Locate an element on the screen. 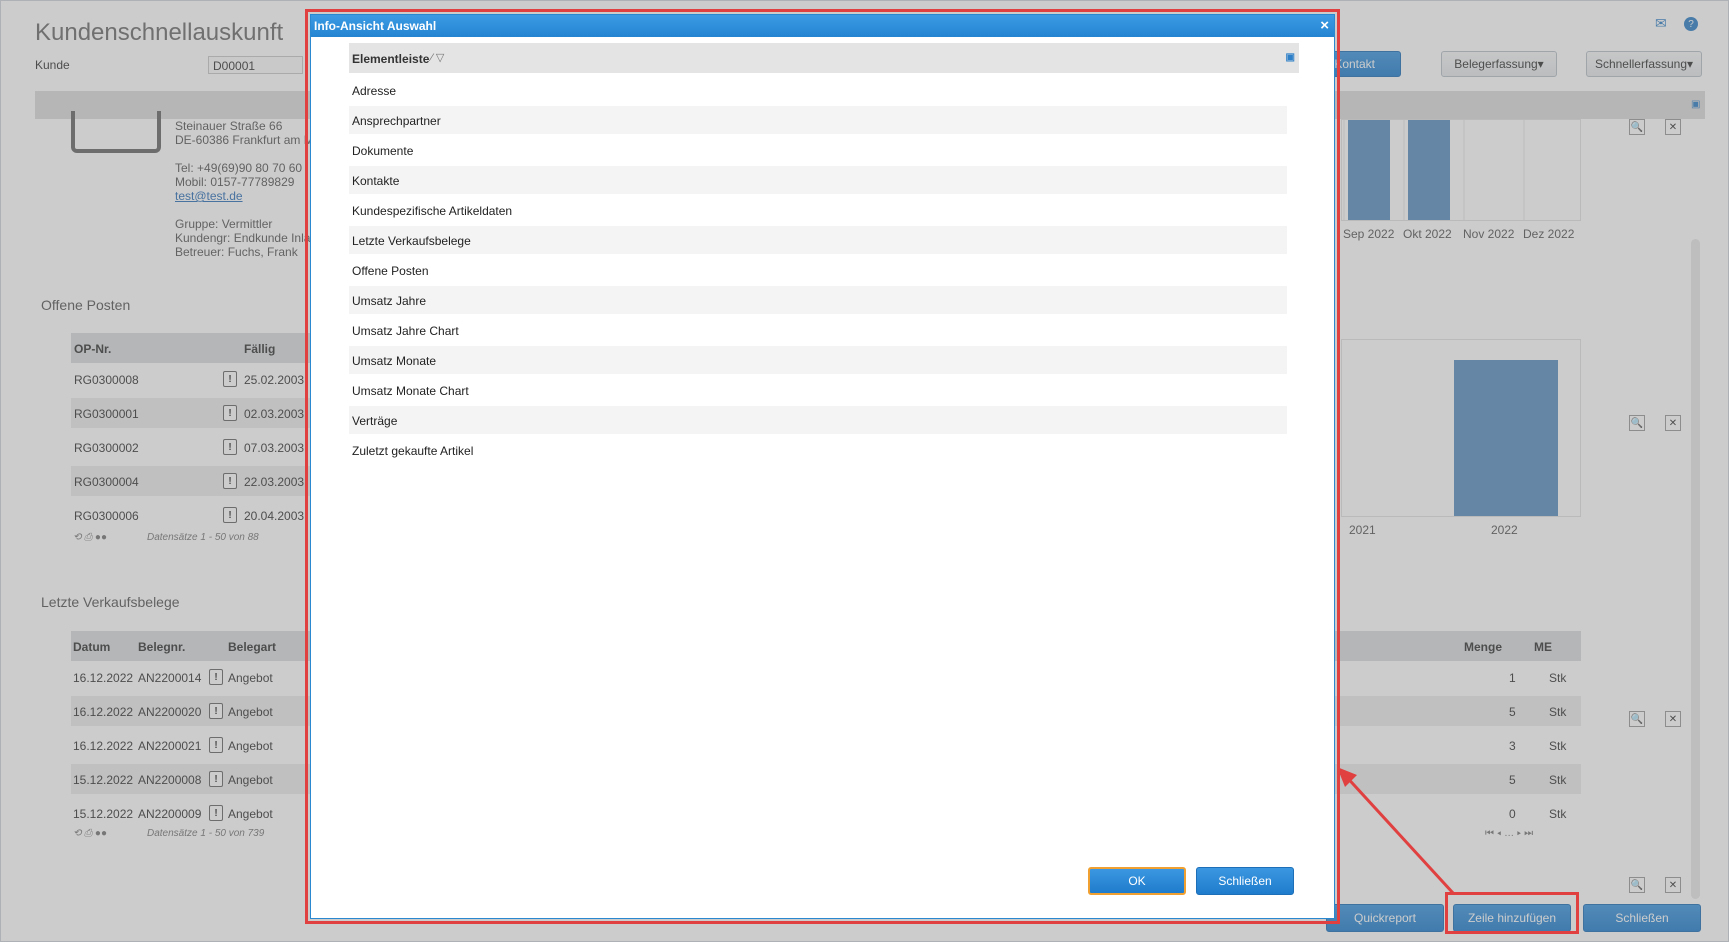 Image resolution: width=1729 pixels, height=942 pixels. list-item: Umsatz Monate is located at coordinates (818, 360).